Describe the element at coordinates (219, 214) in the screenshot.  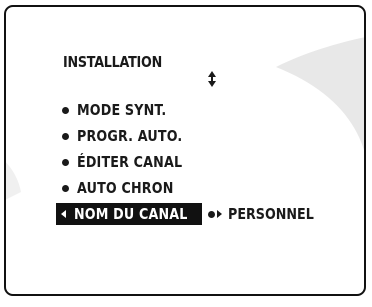
I see `right-triangle-icon` at that location.